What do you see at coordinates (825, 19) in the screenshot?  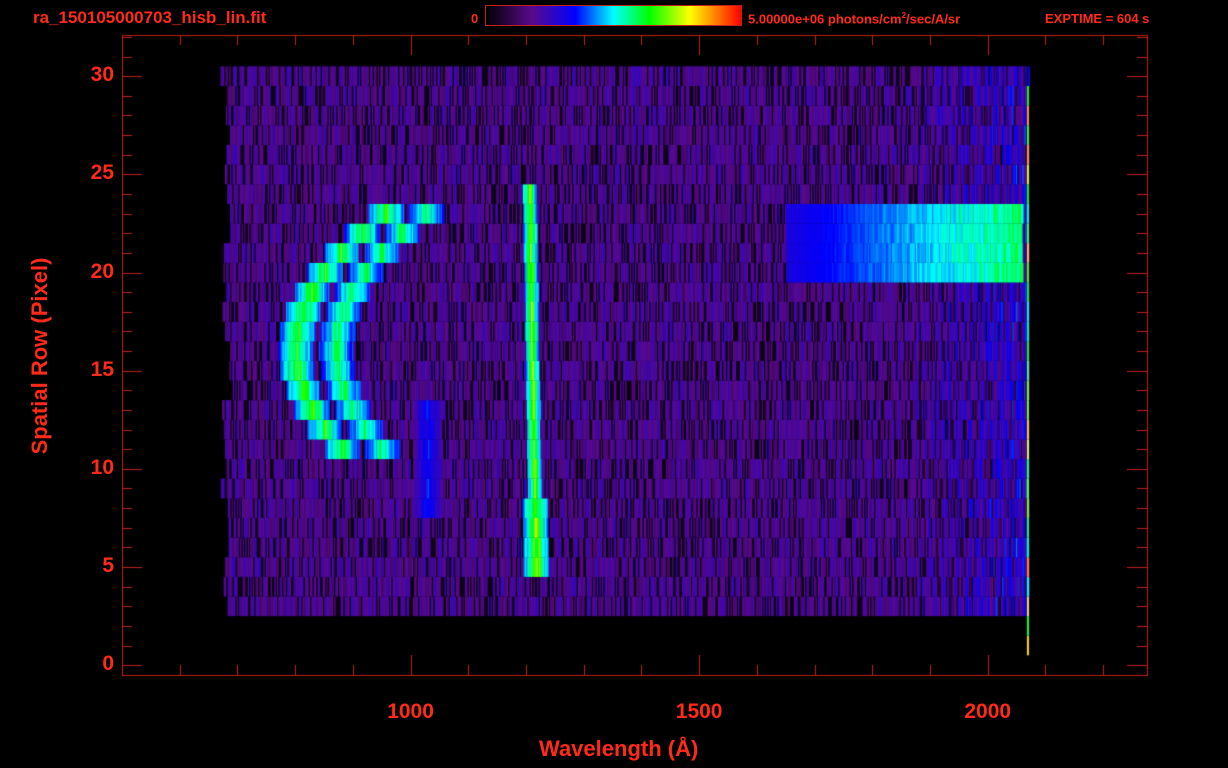 I see `colorbar-max-value: 5.00000e+06 photons/cm` at bounding box center [825, 19].